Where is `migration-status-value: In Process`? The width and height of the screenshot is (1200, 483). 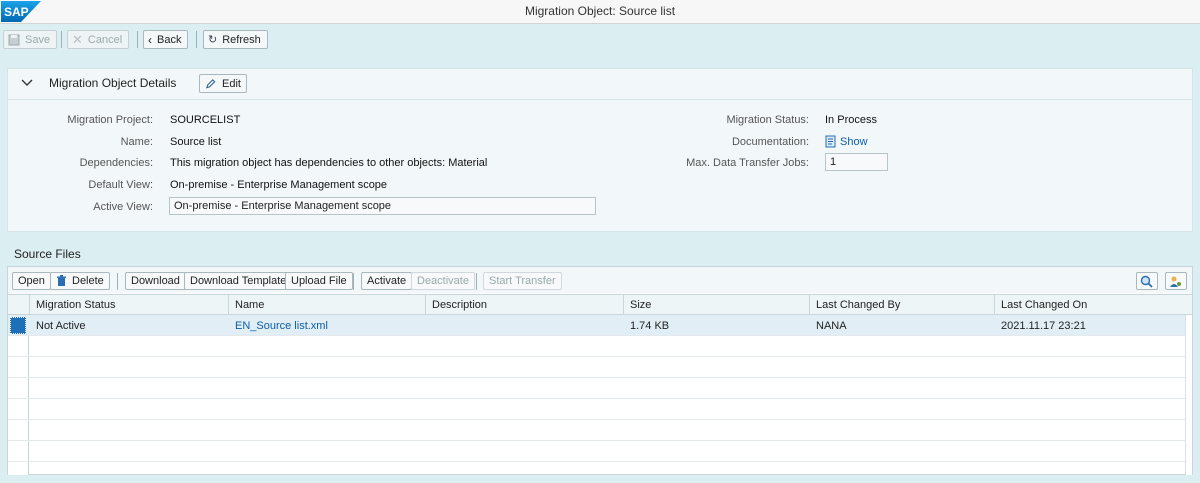
migration-status-value: In Process is located at coordinates (851, 120).